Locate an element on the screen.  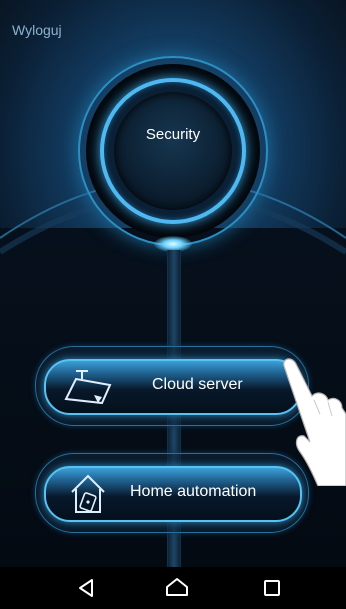
back-icon is located at coordinates (86, 588).